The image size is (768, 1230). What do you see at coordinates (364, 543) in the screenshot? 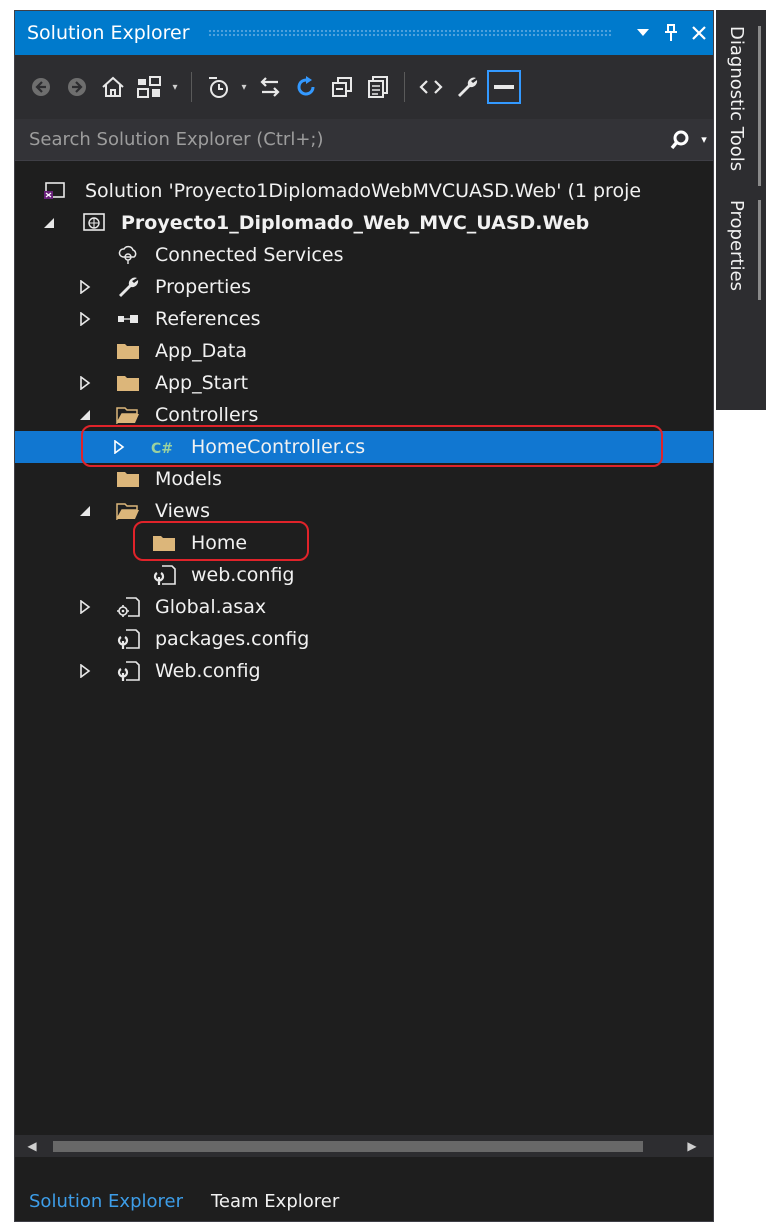
I see `tree-row-home-folder: Home` at bounding box center [364, 543].